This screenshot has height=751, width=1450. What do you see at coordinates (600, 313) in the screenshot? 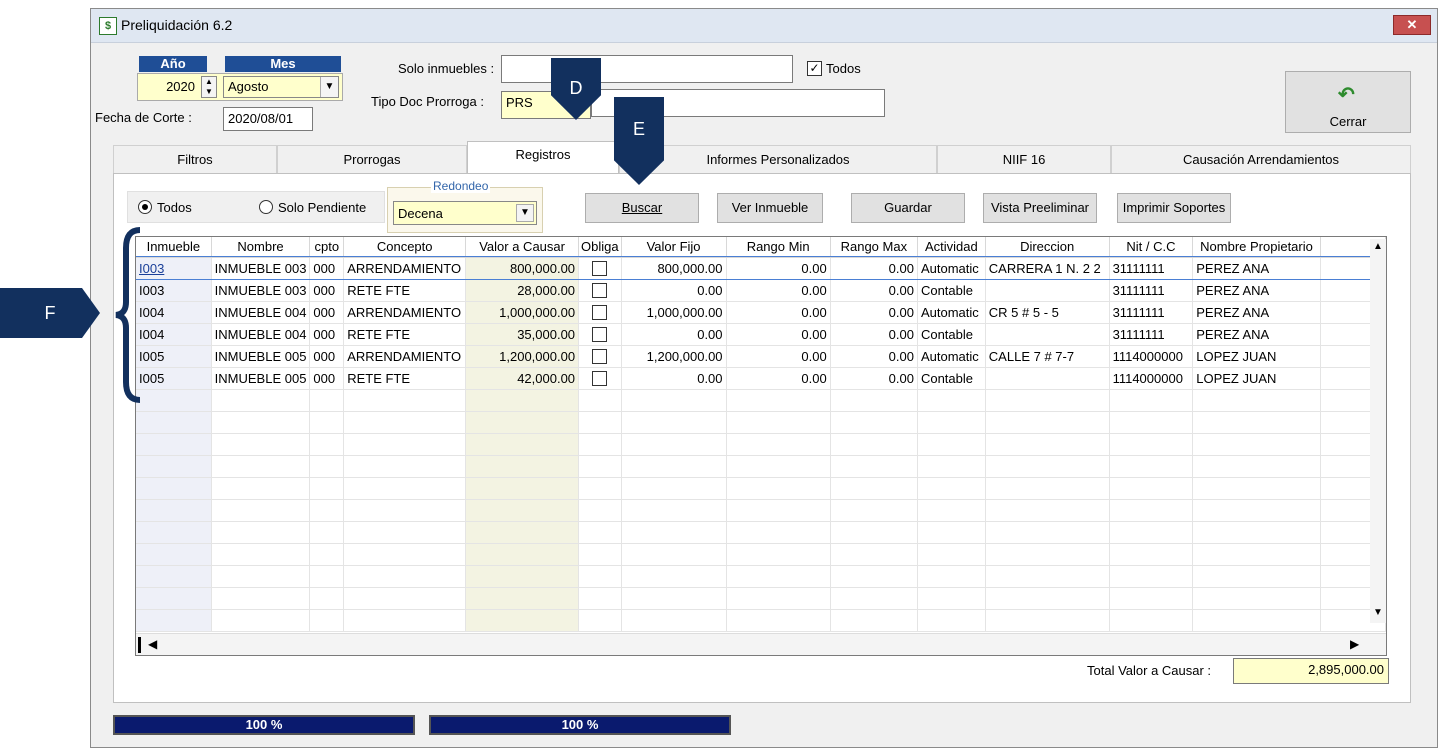
I see `obliga-checkbox` at bounding box center [600, 313].